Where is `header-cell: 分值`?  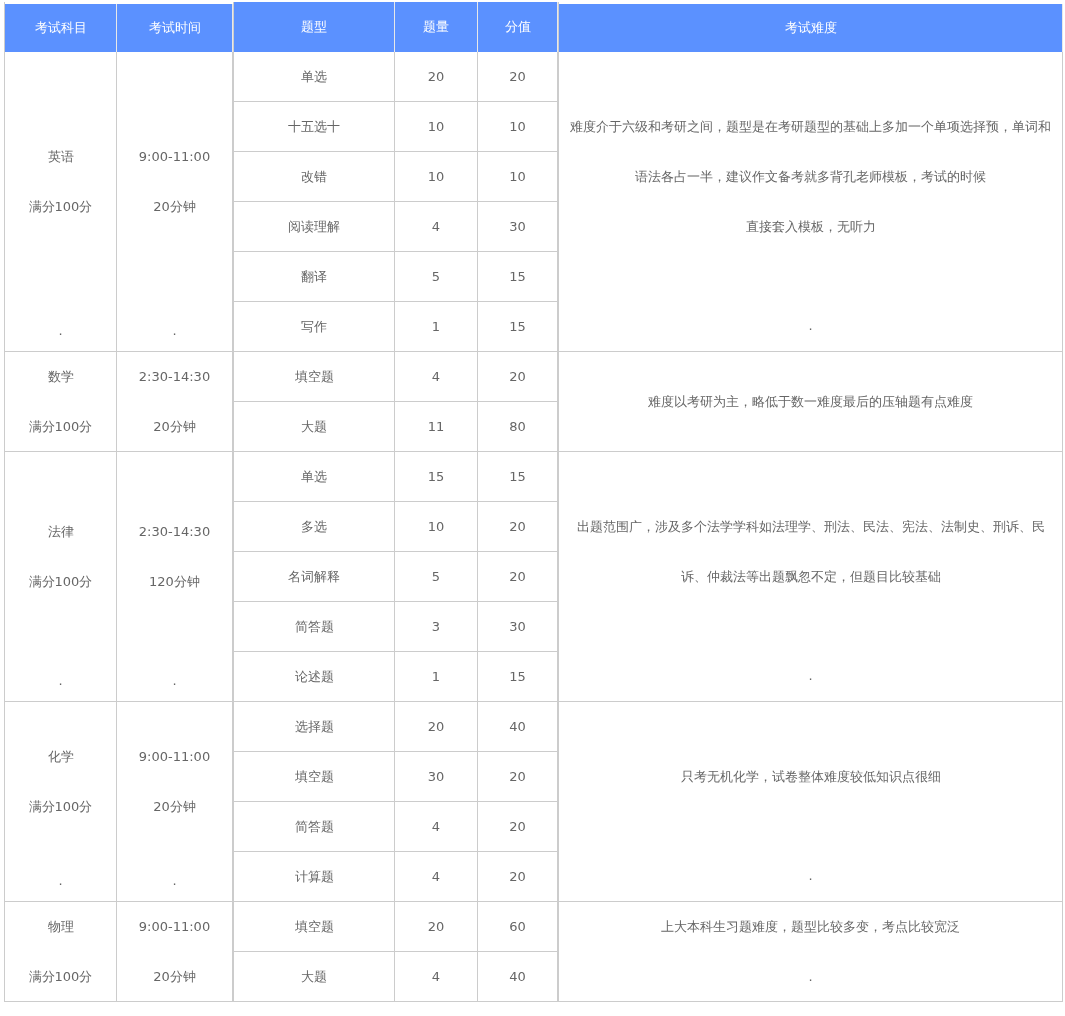
header-cell: 分值 is located at coordinates (518, 27).